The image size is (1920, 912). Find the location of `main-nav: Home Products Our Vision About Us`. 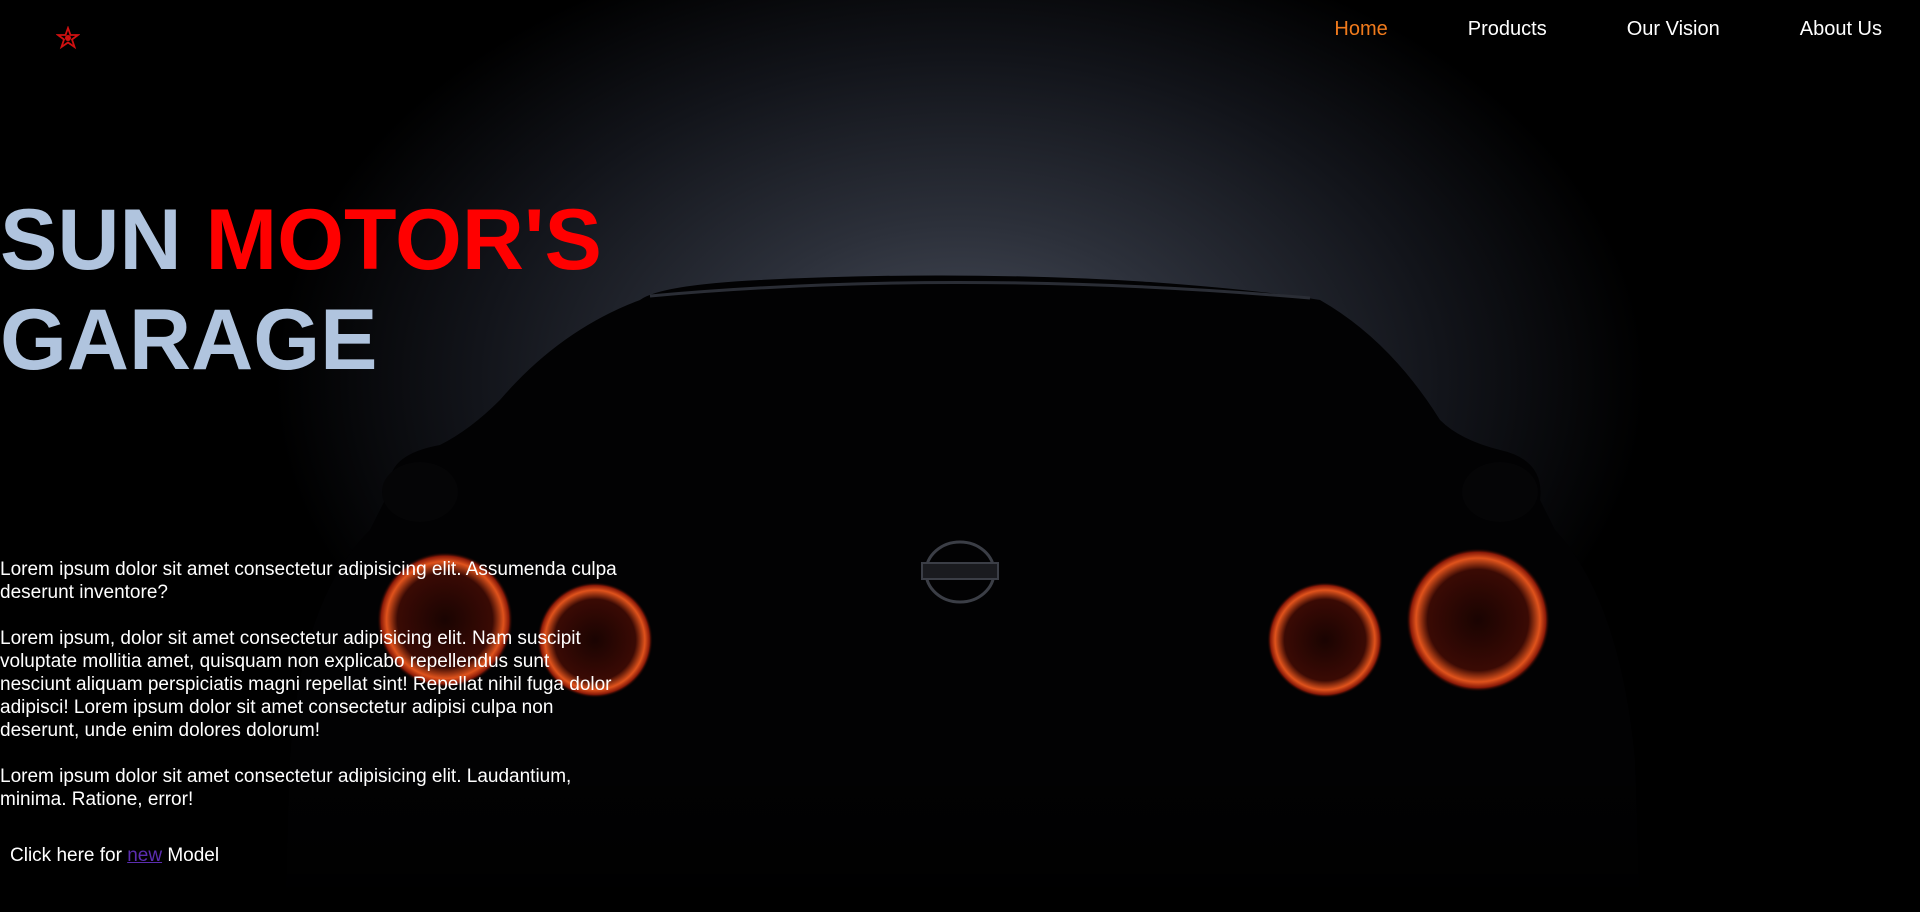

main-nav: Home Products Our Vision About Us is located at coordinates (1568, 29).